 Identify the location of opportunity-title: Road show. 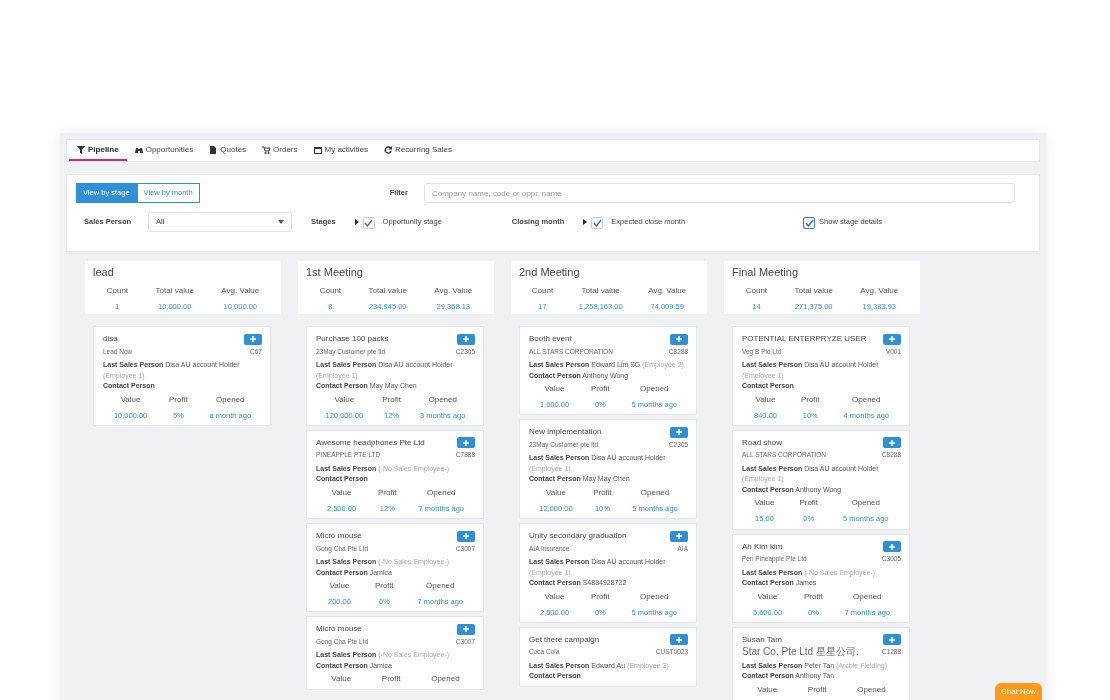
(762, 442).